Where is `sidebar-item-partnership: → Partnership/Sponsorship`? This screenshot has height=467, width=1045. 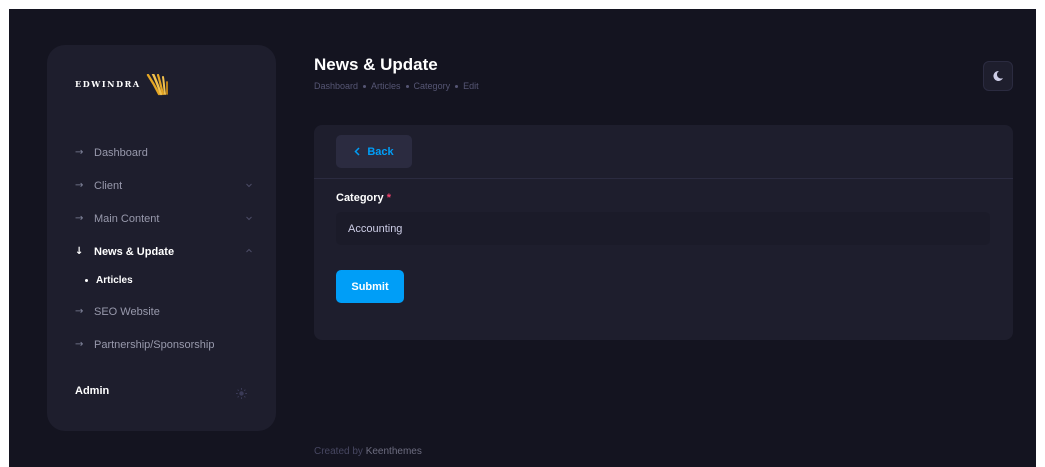
sidebar-item-partnership: → Partnership/Sponsorship is located at coordinates (164, 344).